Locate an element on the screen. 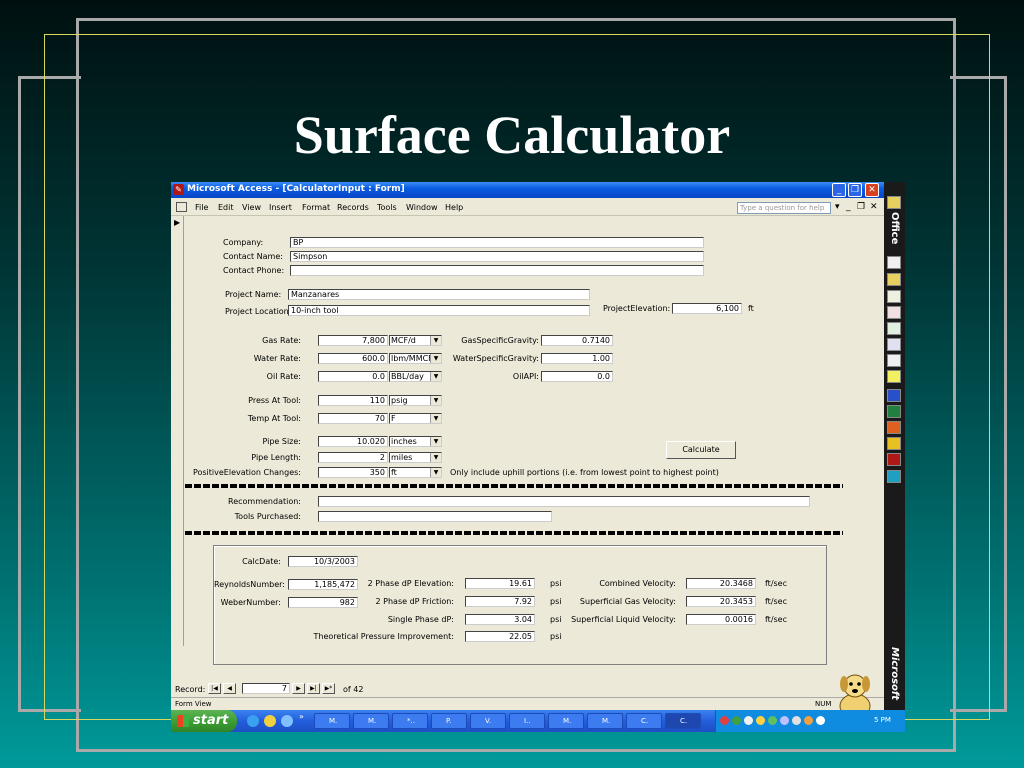  menu-edit: Edit is located at coordinates (226, 207).